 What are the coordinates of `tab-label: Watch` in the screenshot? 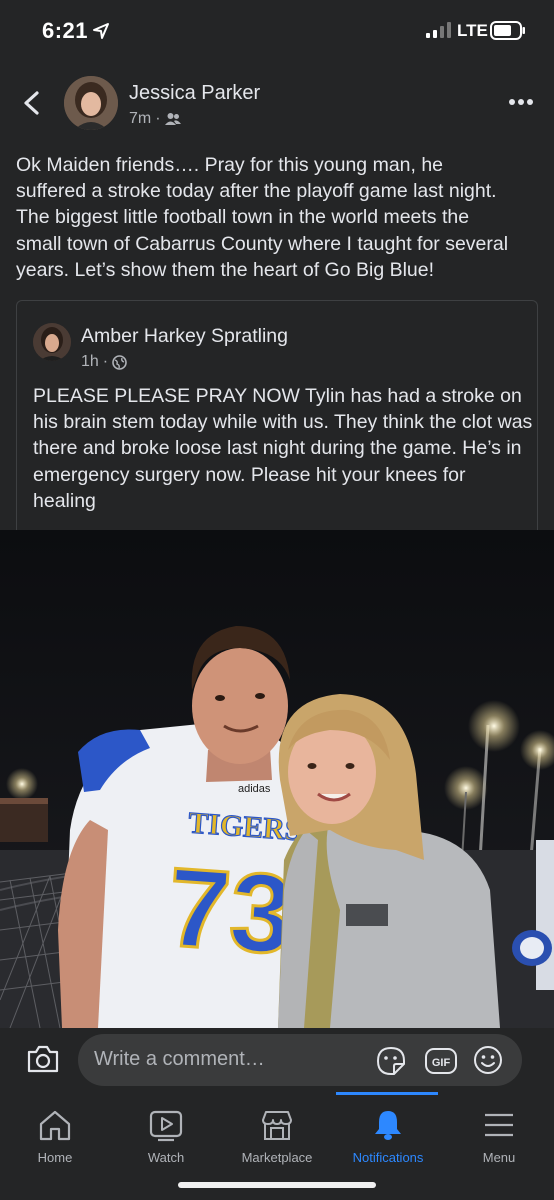 It's located at (166, 1157).